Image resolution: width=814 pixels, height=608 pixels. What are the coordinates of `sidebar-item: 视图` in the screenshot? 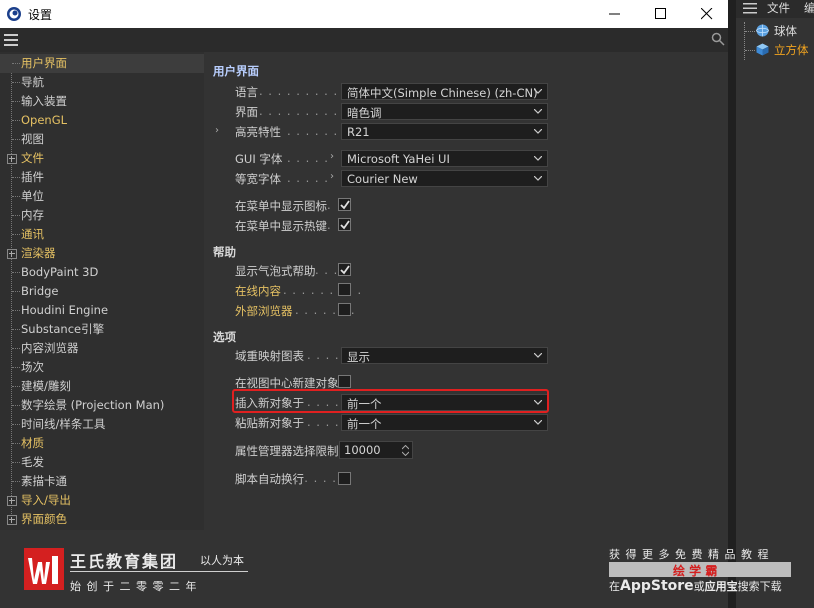 It's located at (102, 139).